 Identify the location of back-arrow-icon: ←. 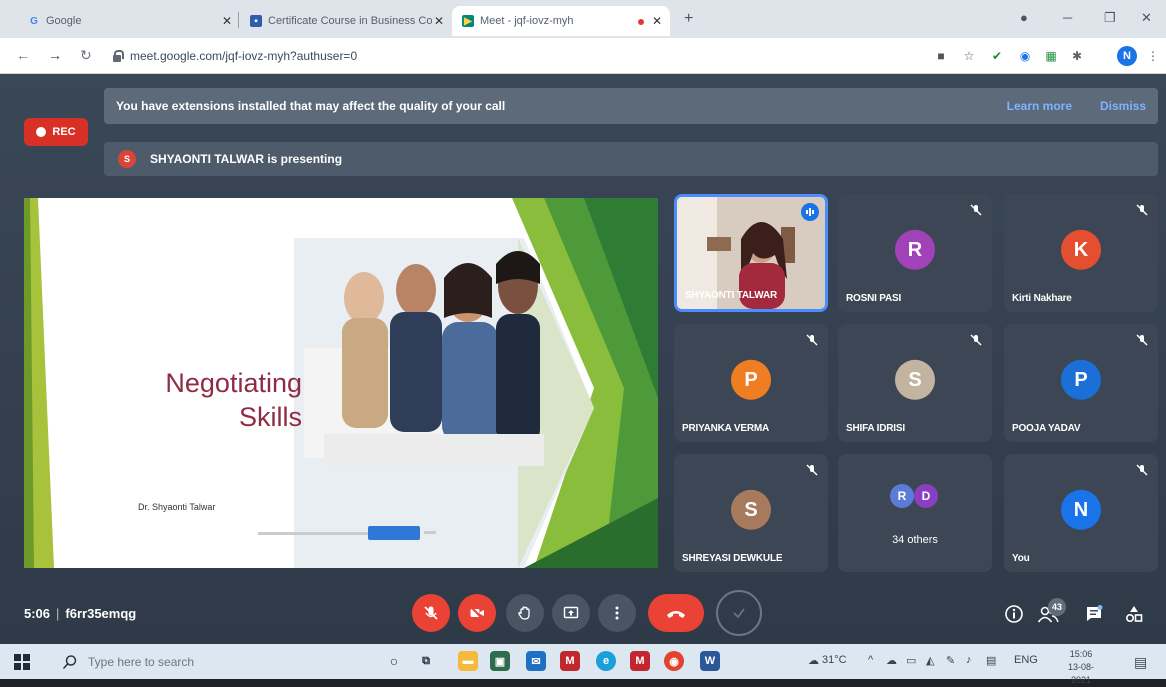
(23, 55).